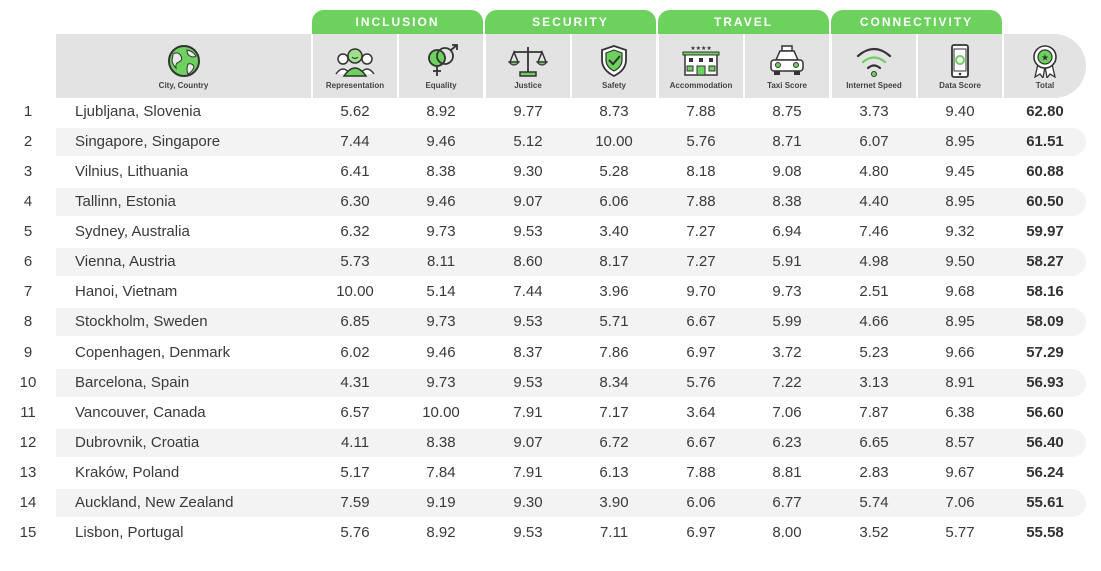 The height and width of the screenshot is (571, 1101). What do you see at coordinates (355, 352) in the screenshot?
I see `score-cell: 6.02` at bounding box center [355, 352].